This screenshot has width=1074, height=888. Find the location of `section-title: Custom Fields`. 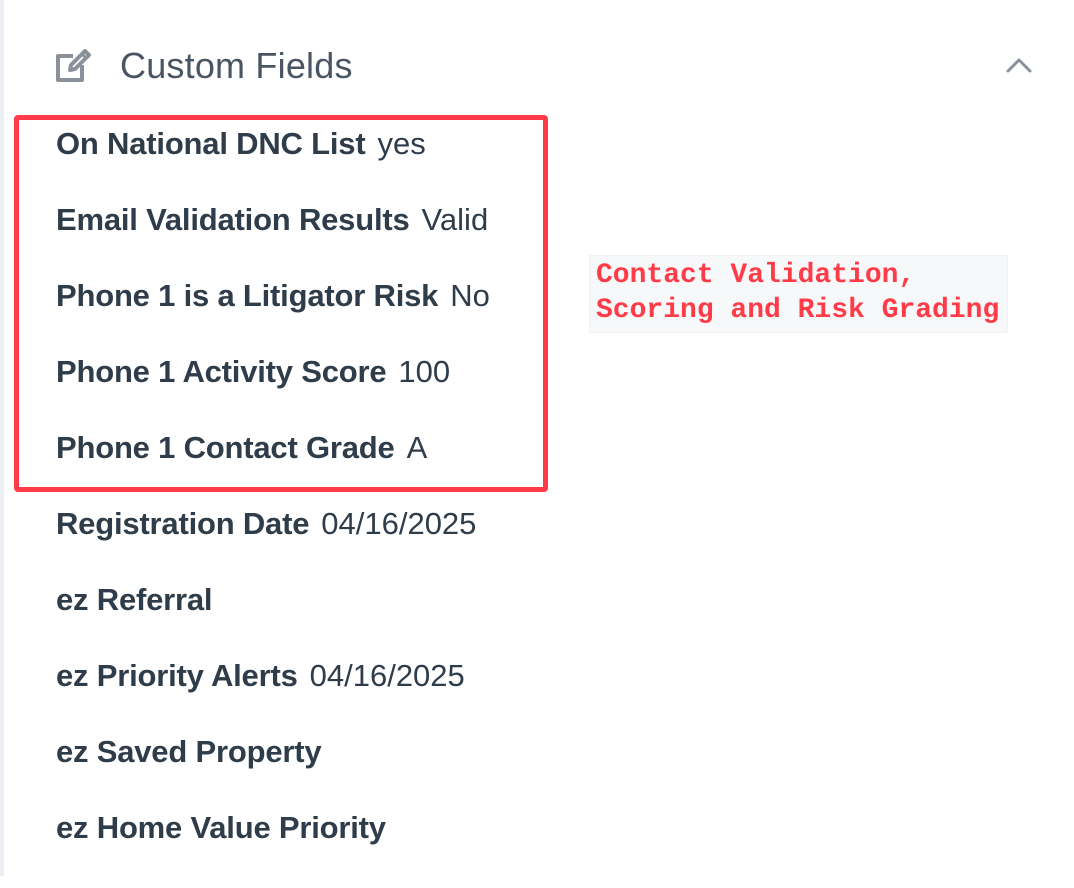

section-title: Custom Fields is located at coordinates (236, 65).